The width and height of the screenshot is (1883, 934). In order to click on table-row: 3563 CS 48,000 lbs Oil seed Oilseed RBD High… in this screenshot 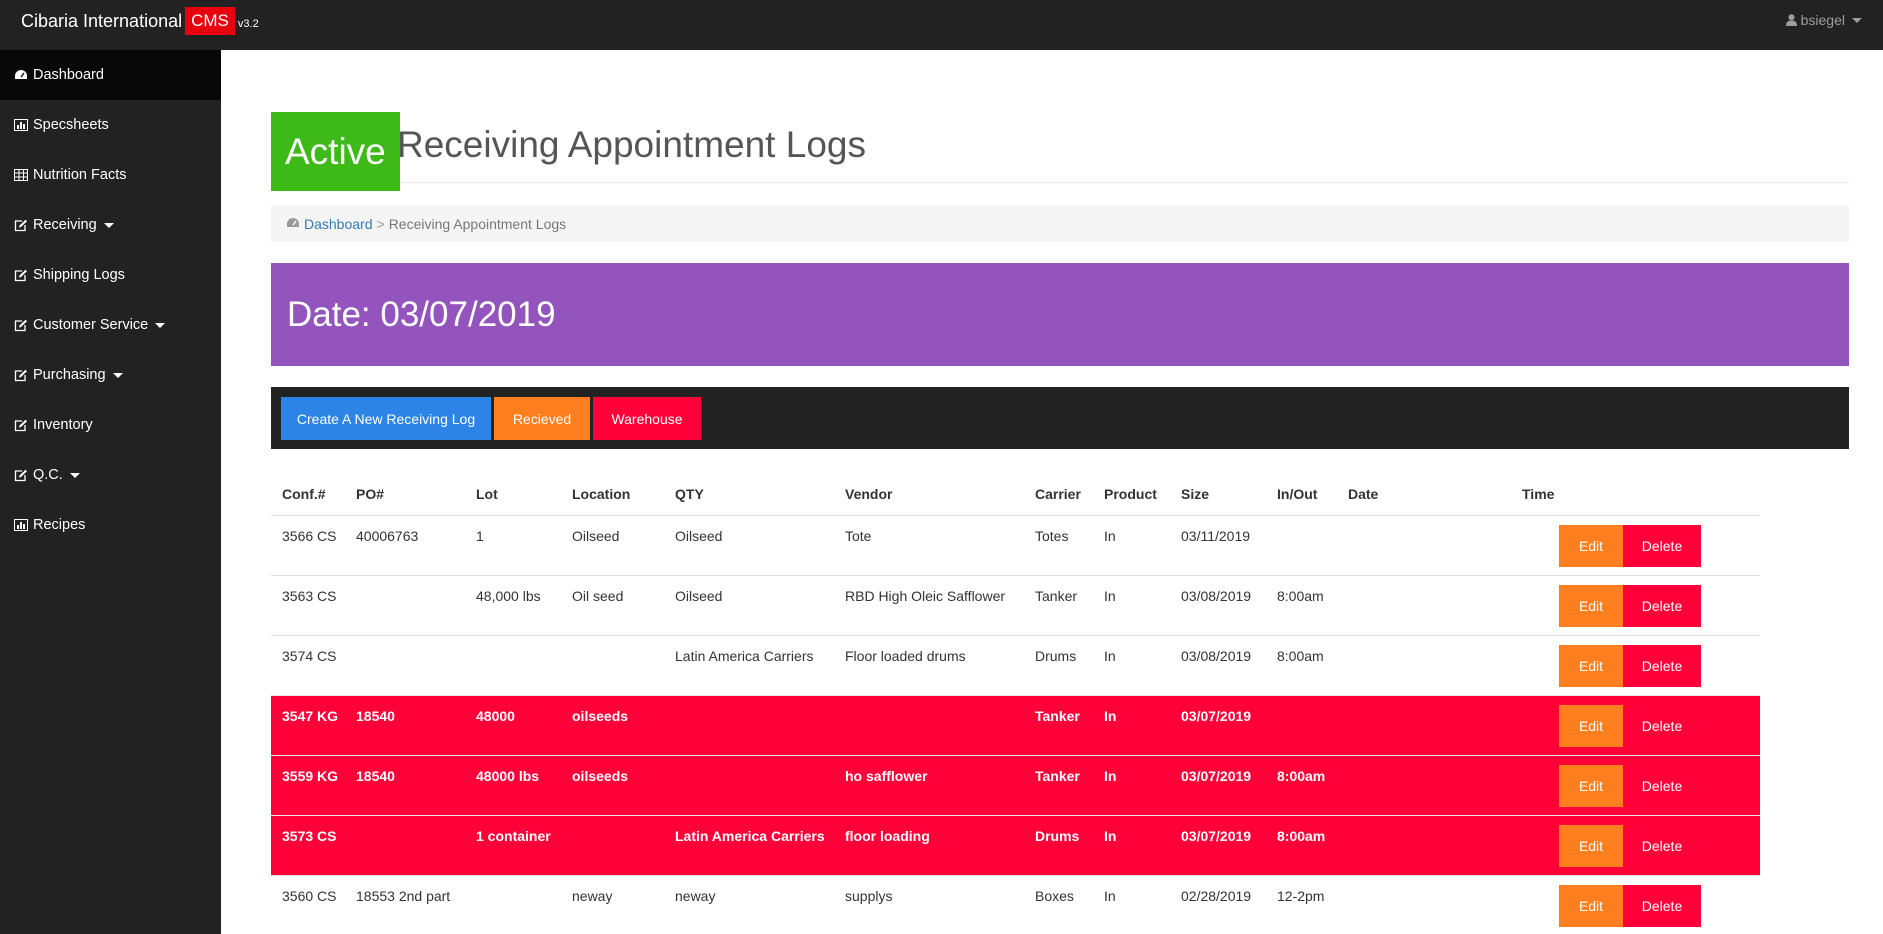, I will do `click(1015, 605)`.